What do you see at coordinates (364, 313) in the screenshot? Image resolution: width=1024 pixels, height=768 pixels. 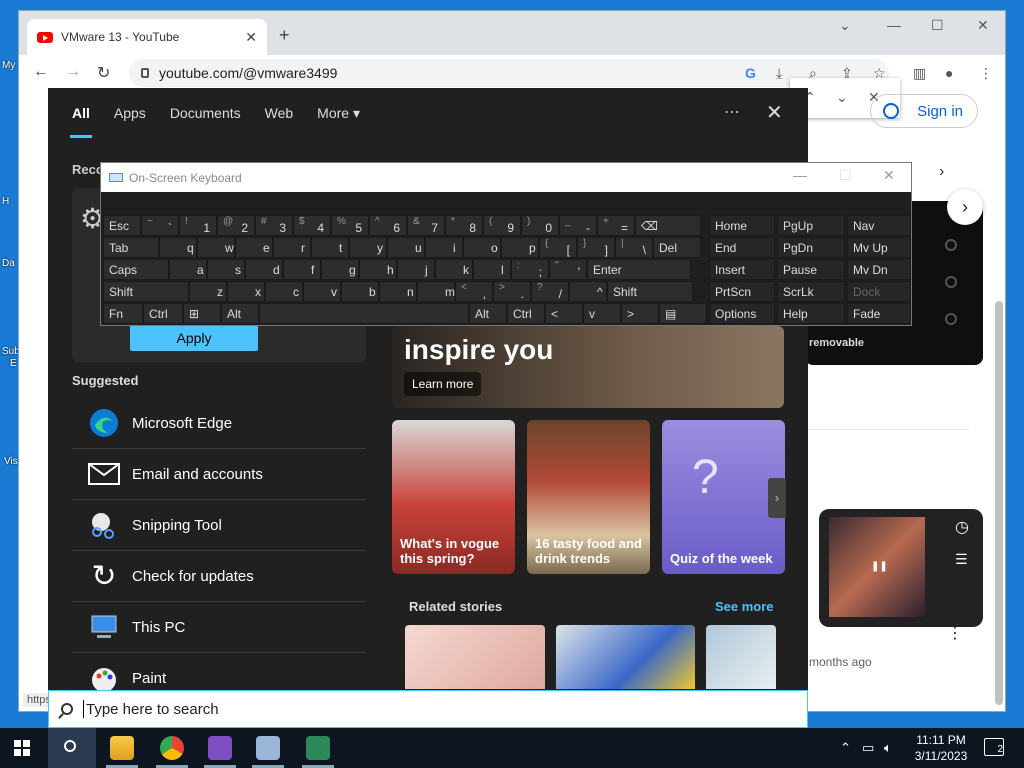 I see `osk-key` at bounding box center [364, 313].